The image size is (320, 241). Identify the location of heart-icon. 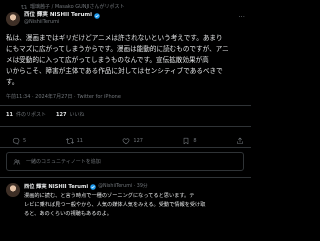
(126, 141).